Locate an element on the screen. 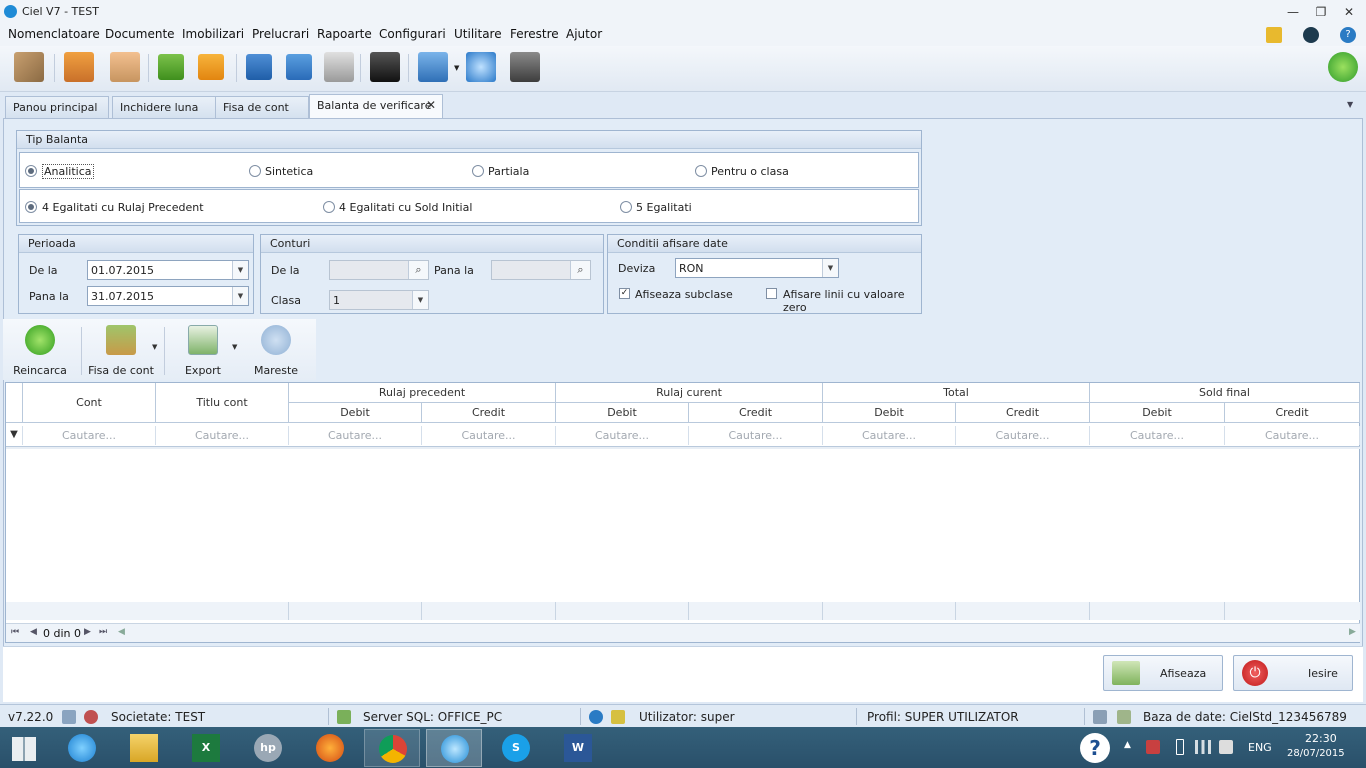  radio-sintetica-label: Sintetica is located at coordinates (289, 171).